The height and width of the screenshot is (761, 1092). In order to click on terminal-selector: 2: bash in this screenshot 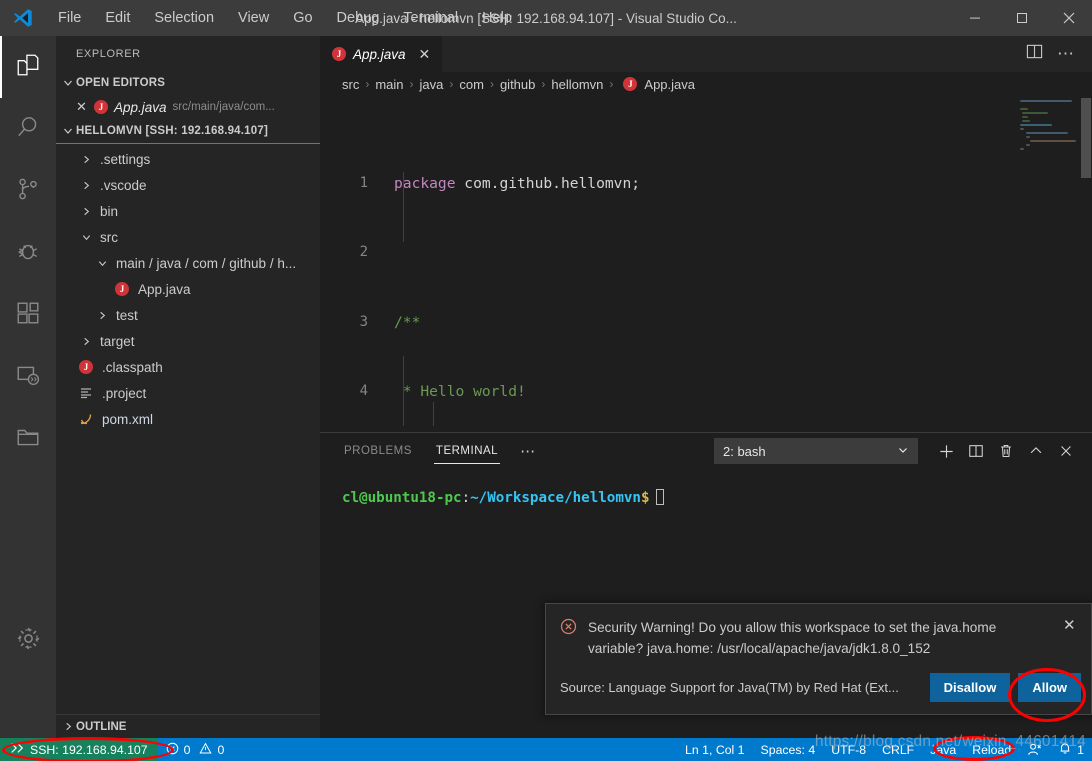, I will do `click(816, 451)`.